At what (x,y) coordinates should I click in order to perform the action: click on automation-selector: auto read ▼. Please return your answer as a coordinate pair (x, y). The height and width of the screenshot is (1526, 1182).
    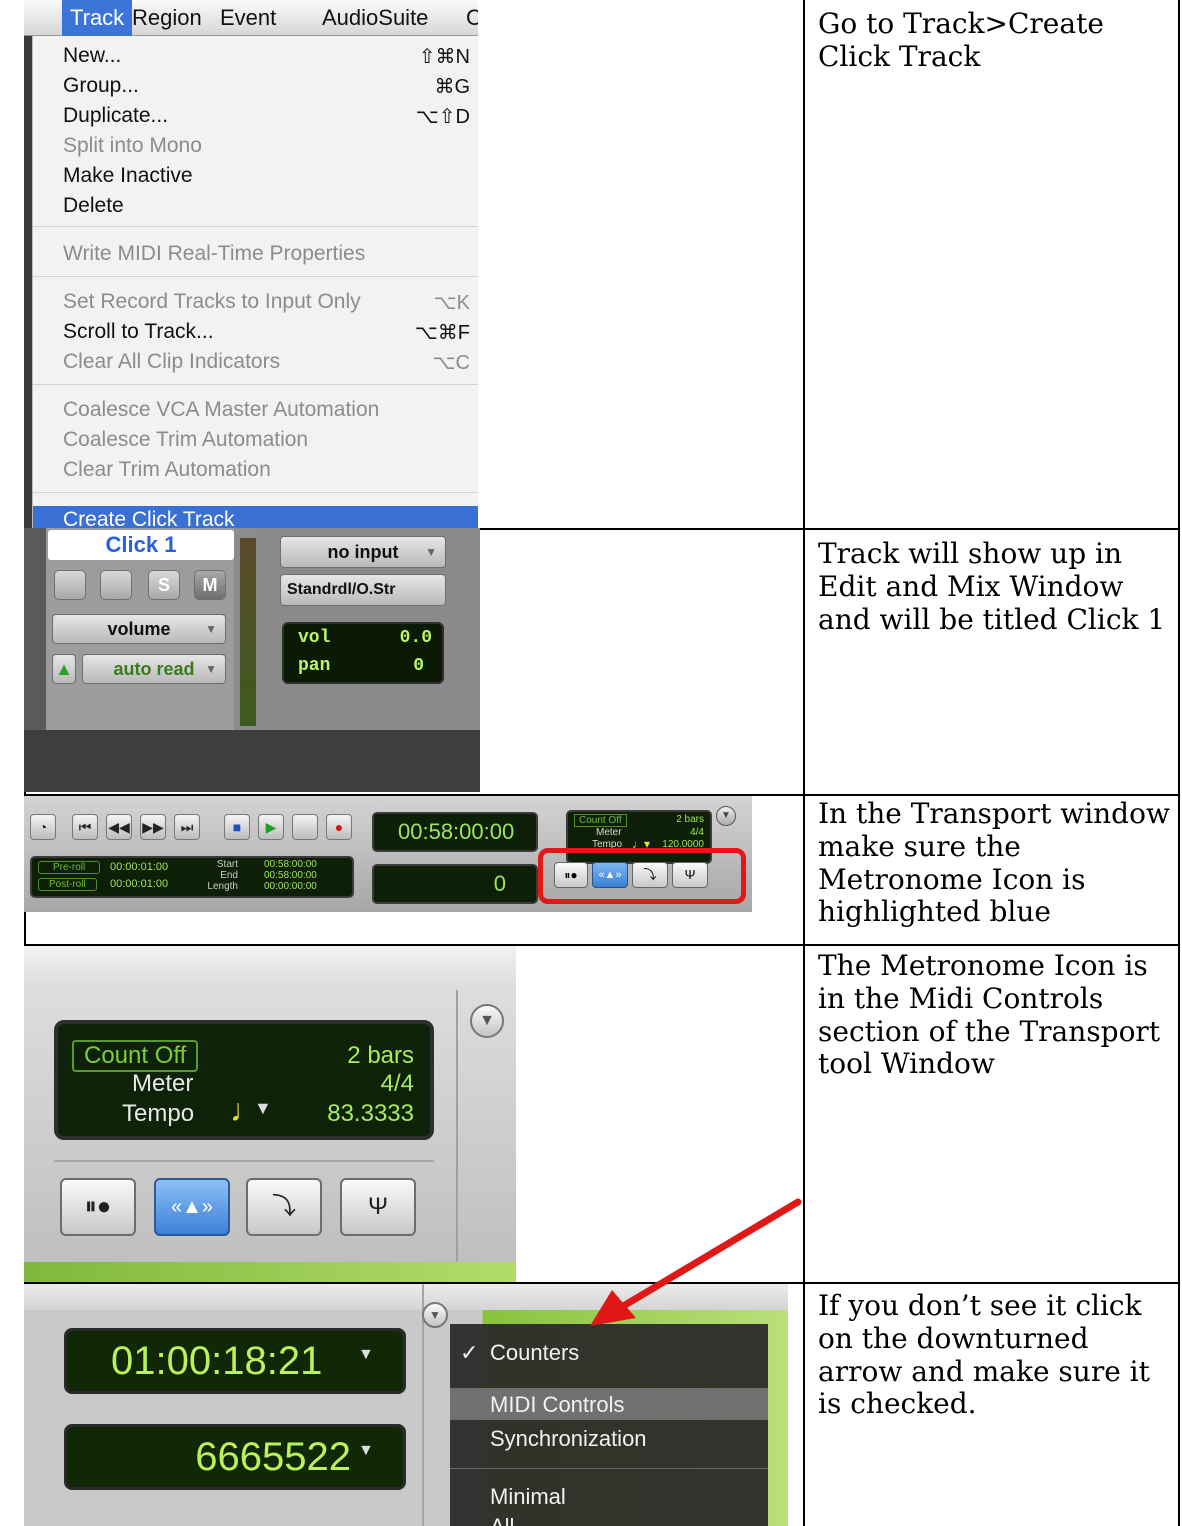
    Looking at the image, I should click on (154, 669).